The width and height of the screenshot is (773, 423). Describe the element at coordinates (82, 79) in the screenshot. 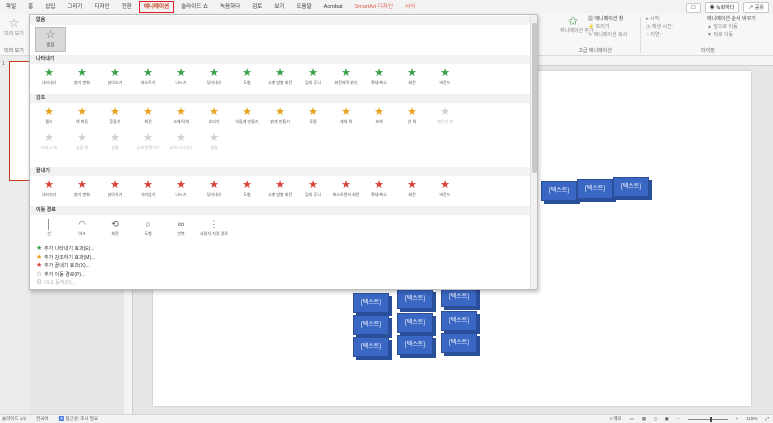

I see `entrance-effect-1: ★ 밝기 변화` at that location.